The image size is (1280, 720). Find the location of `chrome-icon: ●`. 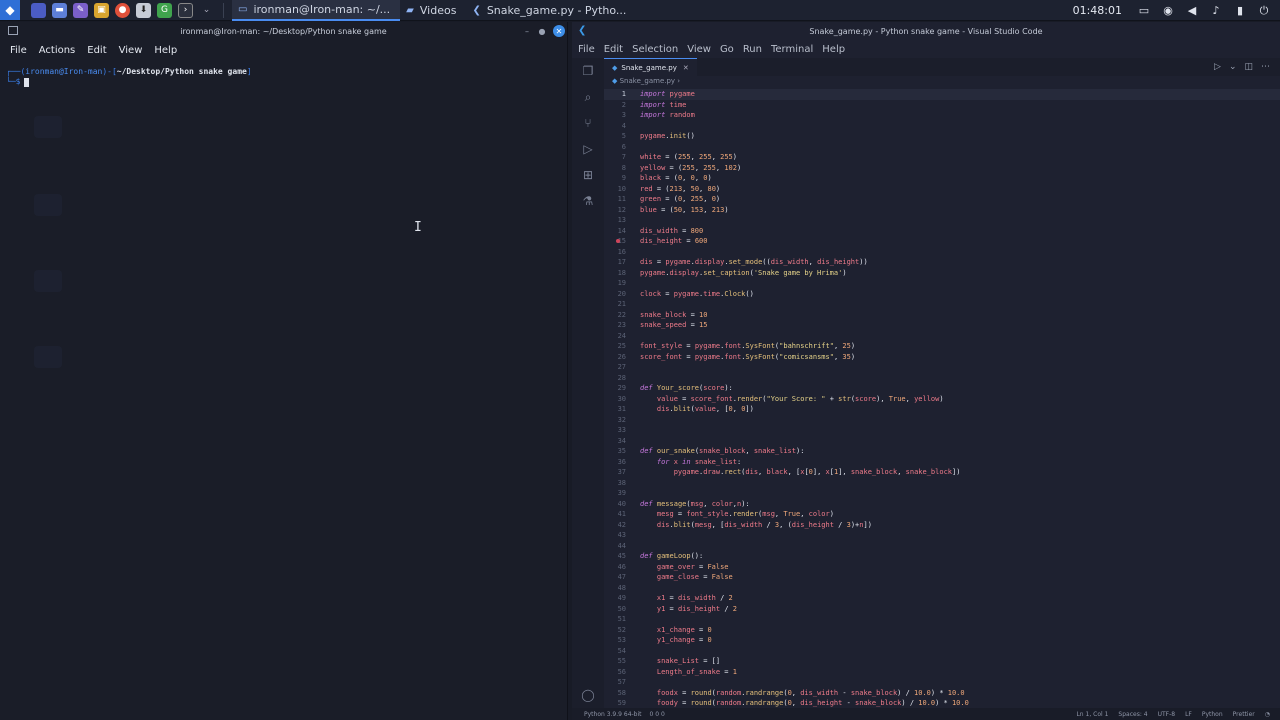

chrome-icon: ● is located at coordinates (122, 10).